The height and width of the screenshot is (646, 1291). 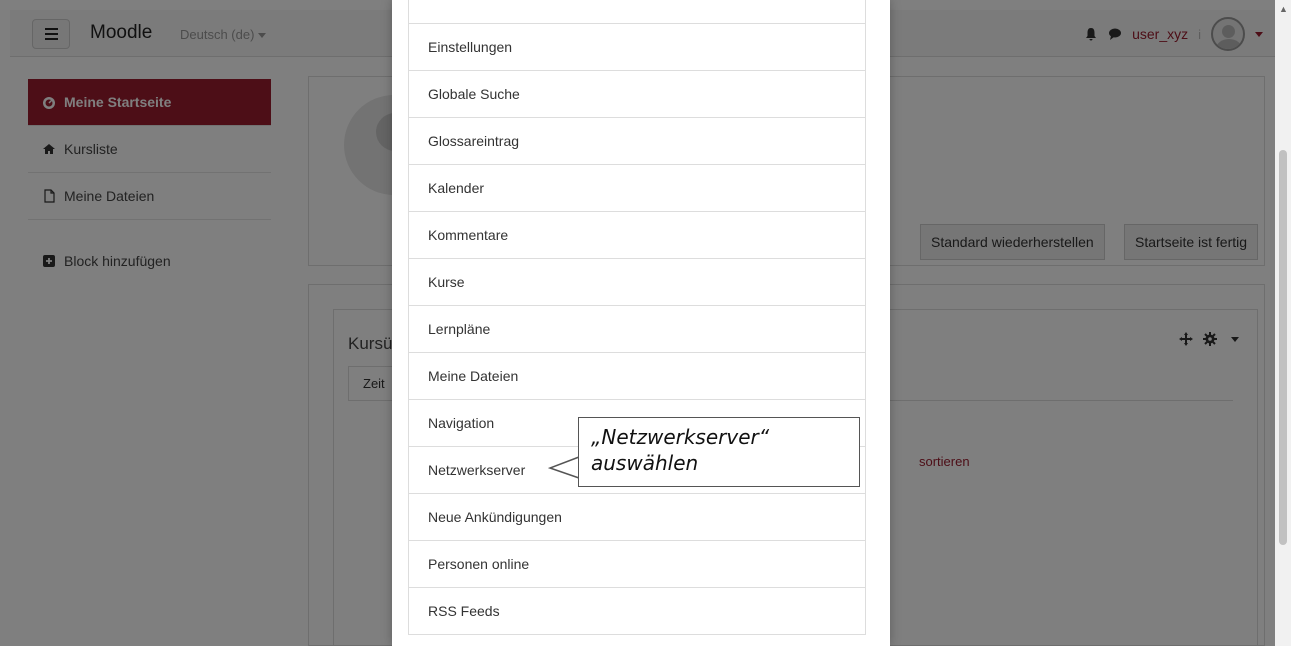 I want to click on scrollbar-thumb, so click(x=1283, y=347).